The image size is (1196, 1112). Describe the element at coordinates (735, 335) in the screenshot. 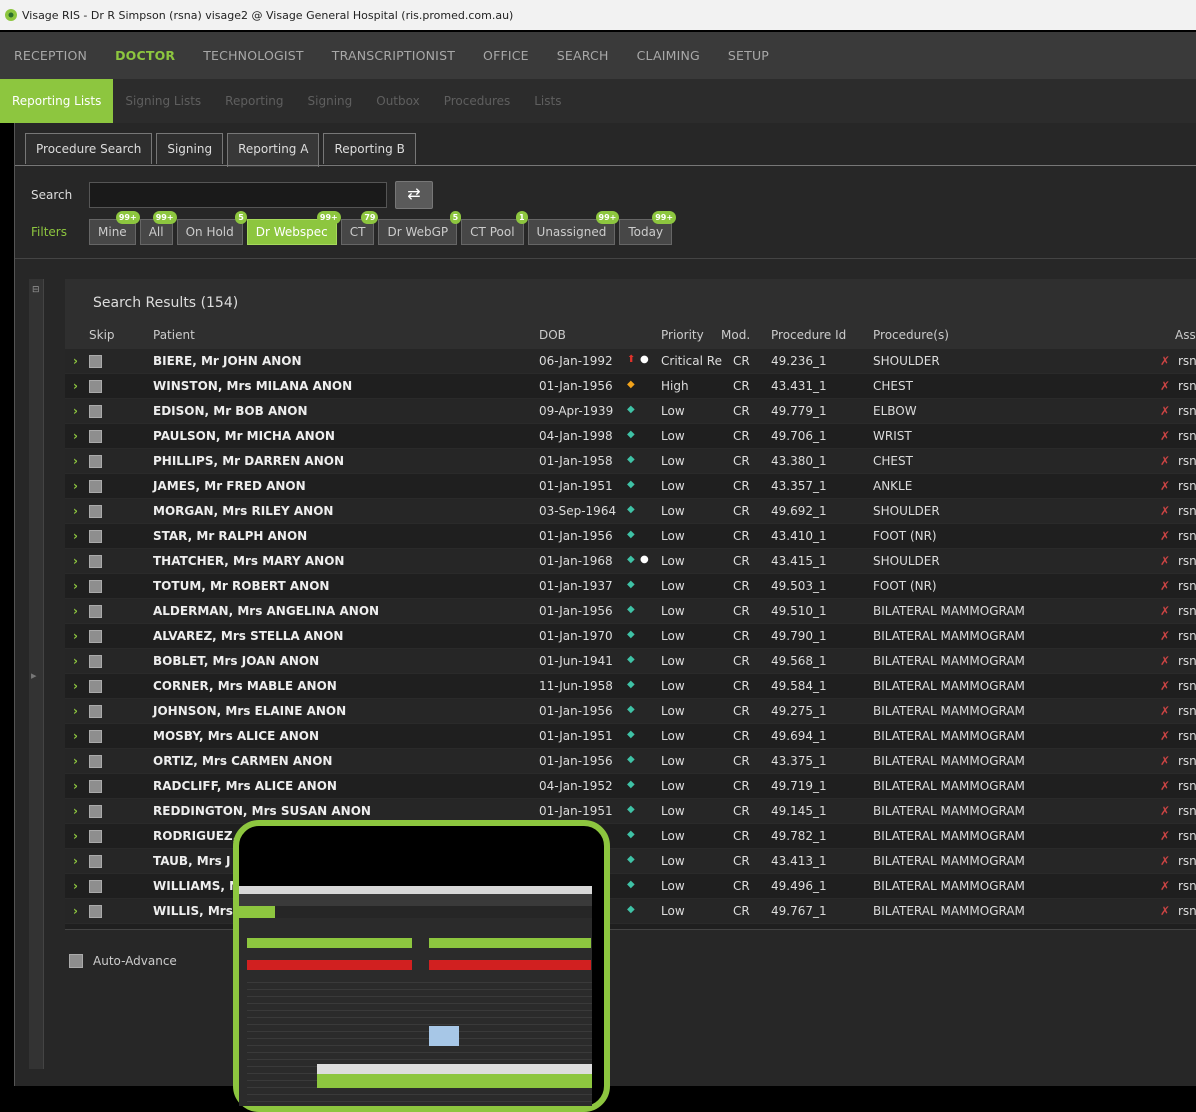

I see `col-mod: Mod.` at that location.